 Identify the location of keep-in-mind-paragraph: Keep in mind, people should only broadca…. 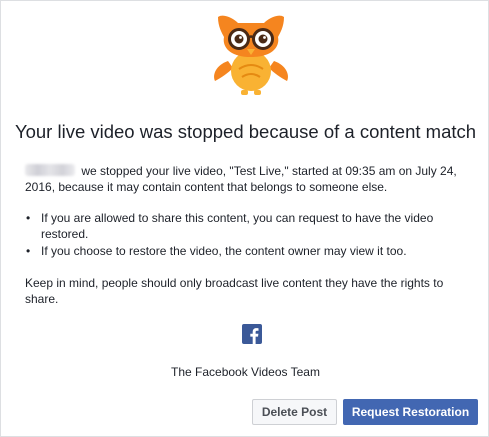
(234, 291).